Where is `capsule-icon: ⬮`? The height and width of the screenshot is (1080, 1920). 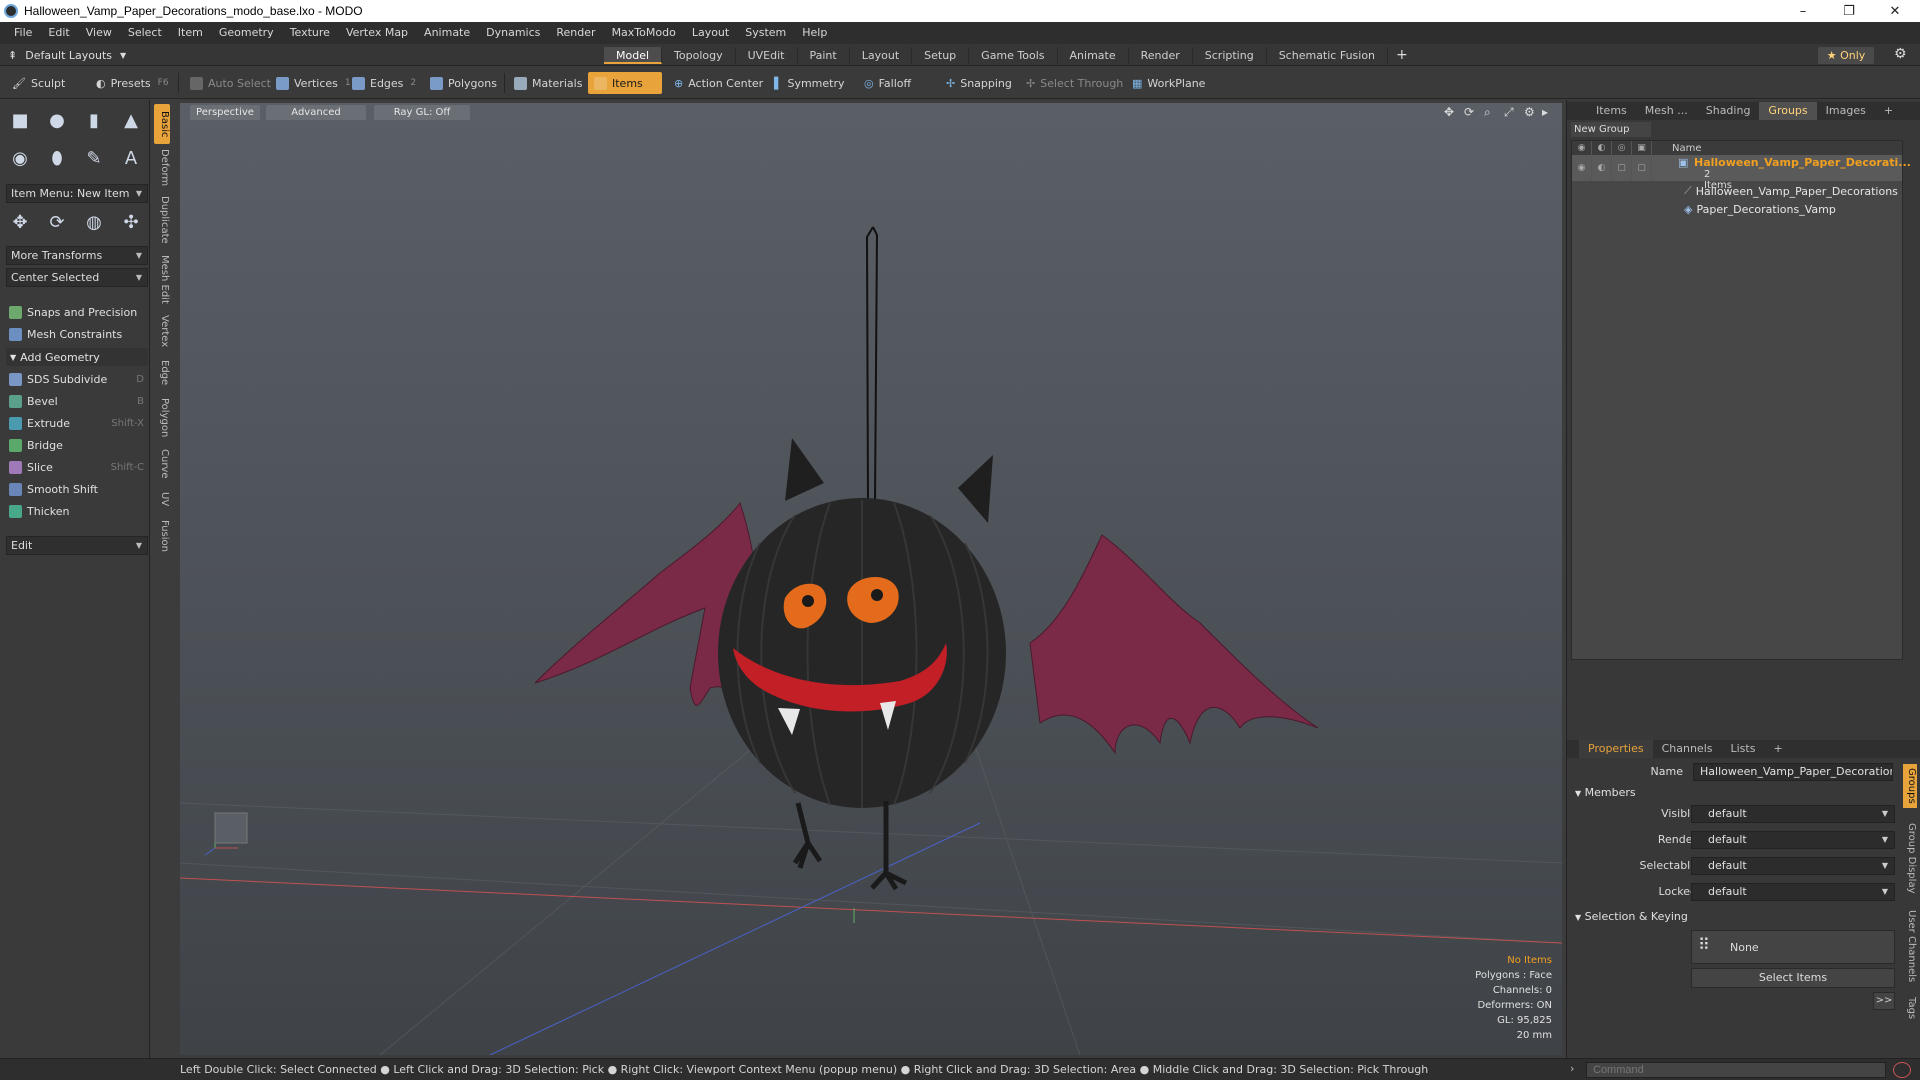 capsule-icon: ⬮ is located at coordinates (57, 158).